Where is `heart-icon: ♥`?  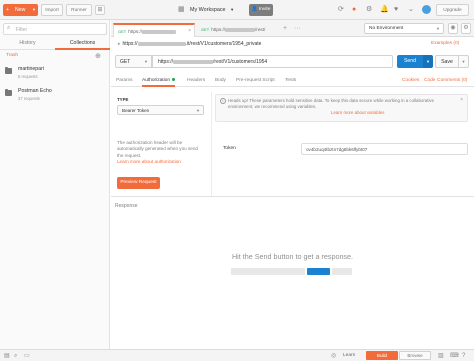 heart-icon: ♥ is located at coordinates (396, 10).